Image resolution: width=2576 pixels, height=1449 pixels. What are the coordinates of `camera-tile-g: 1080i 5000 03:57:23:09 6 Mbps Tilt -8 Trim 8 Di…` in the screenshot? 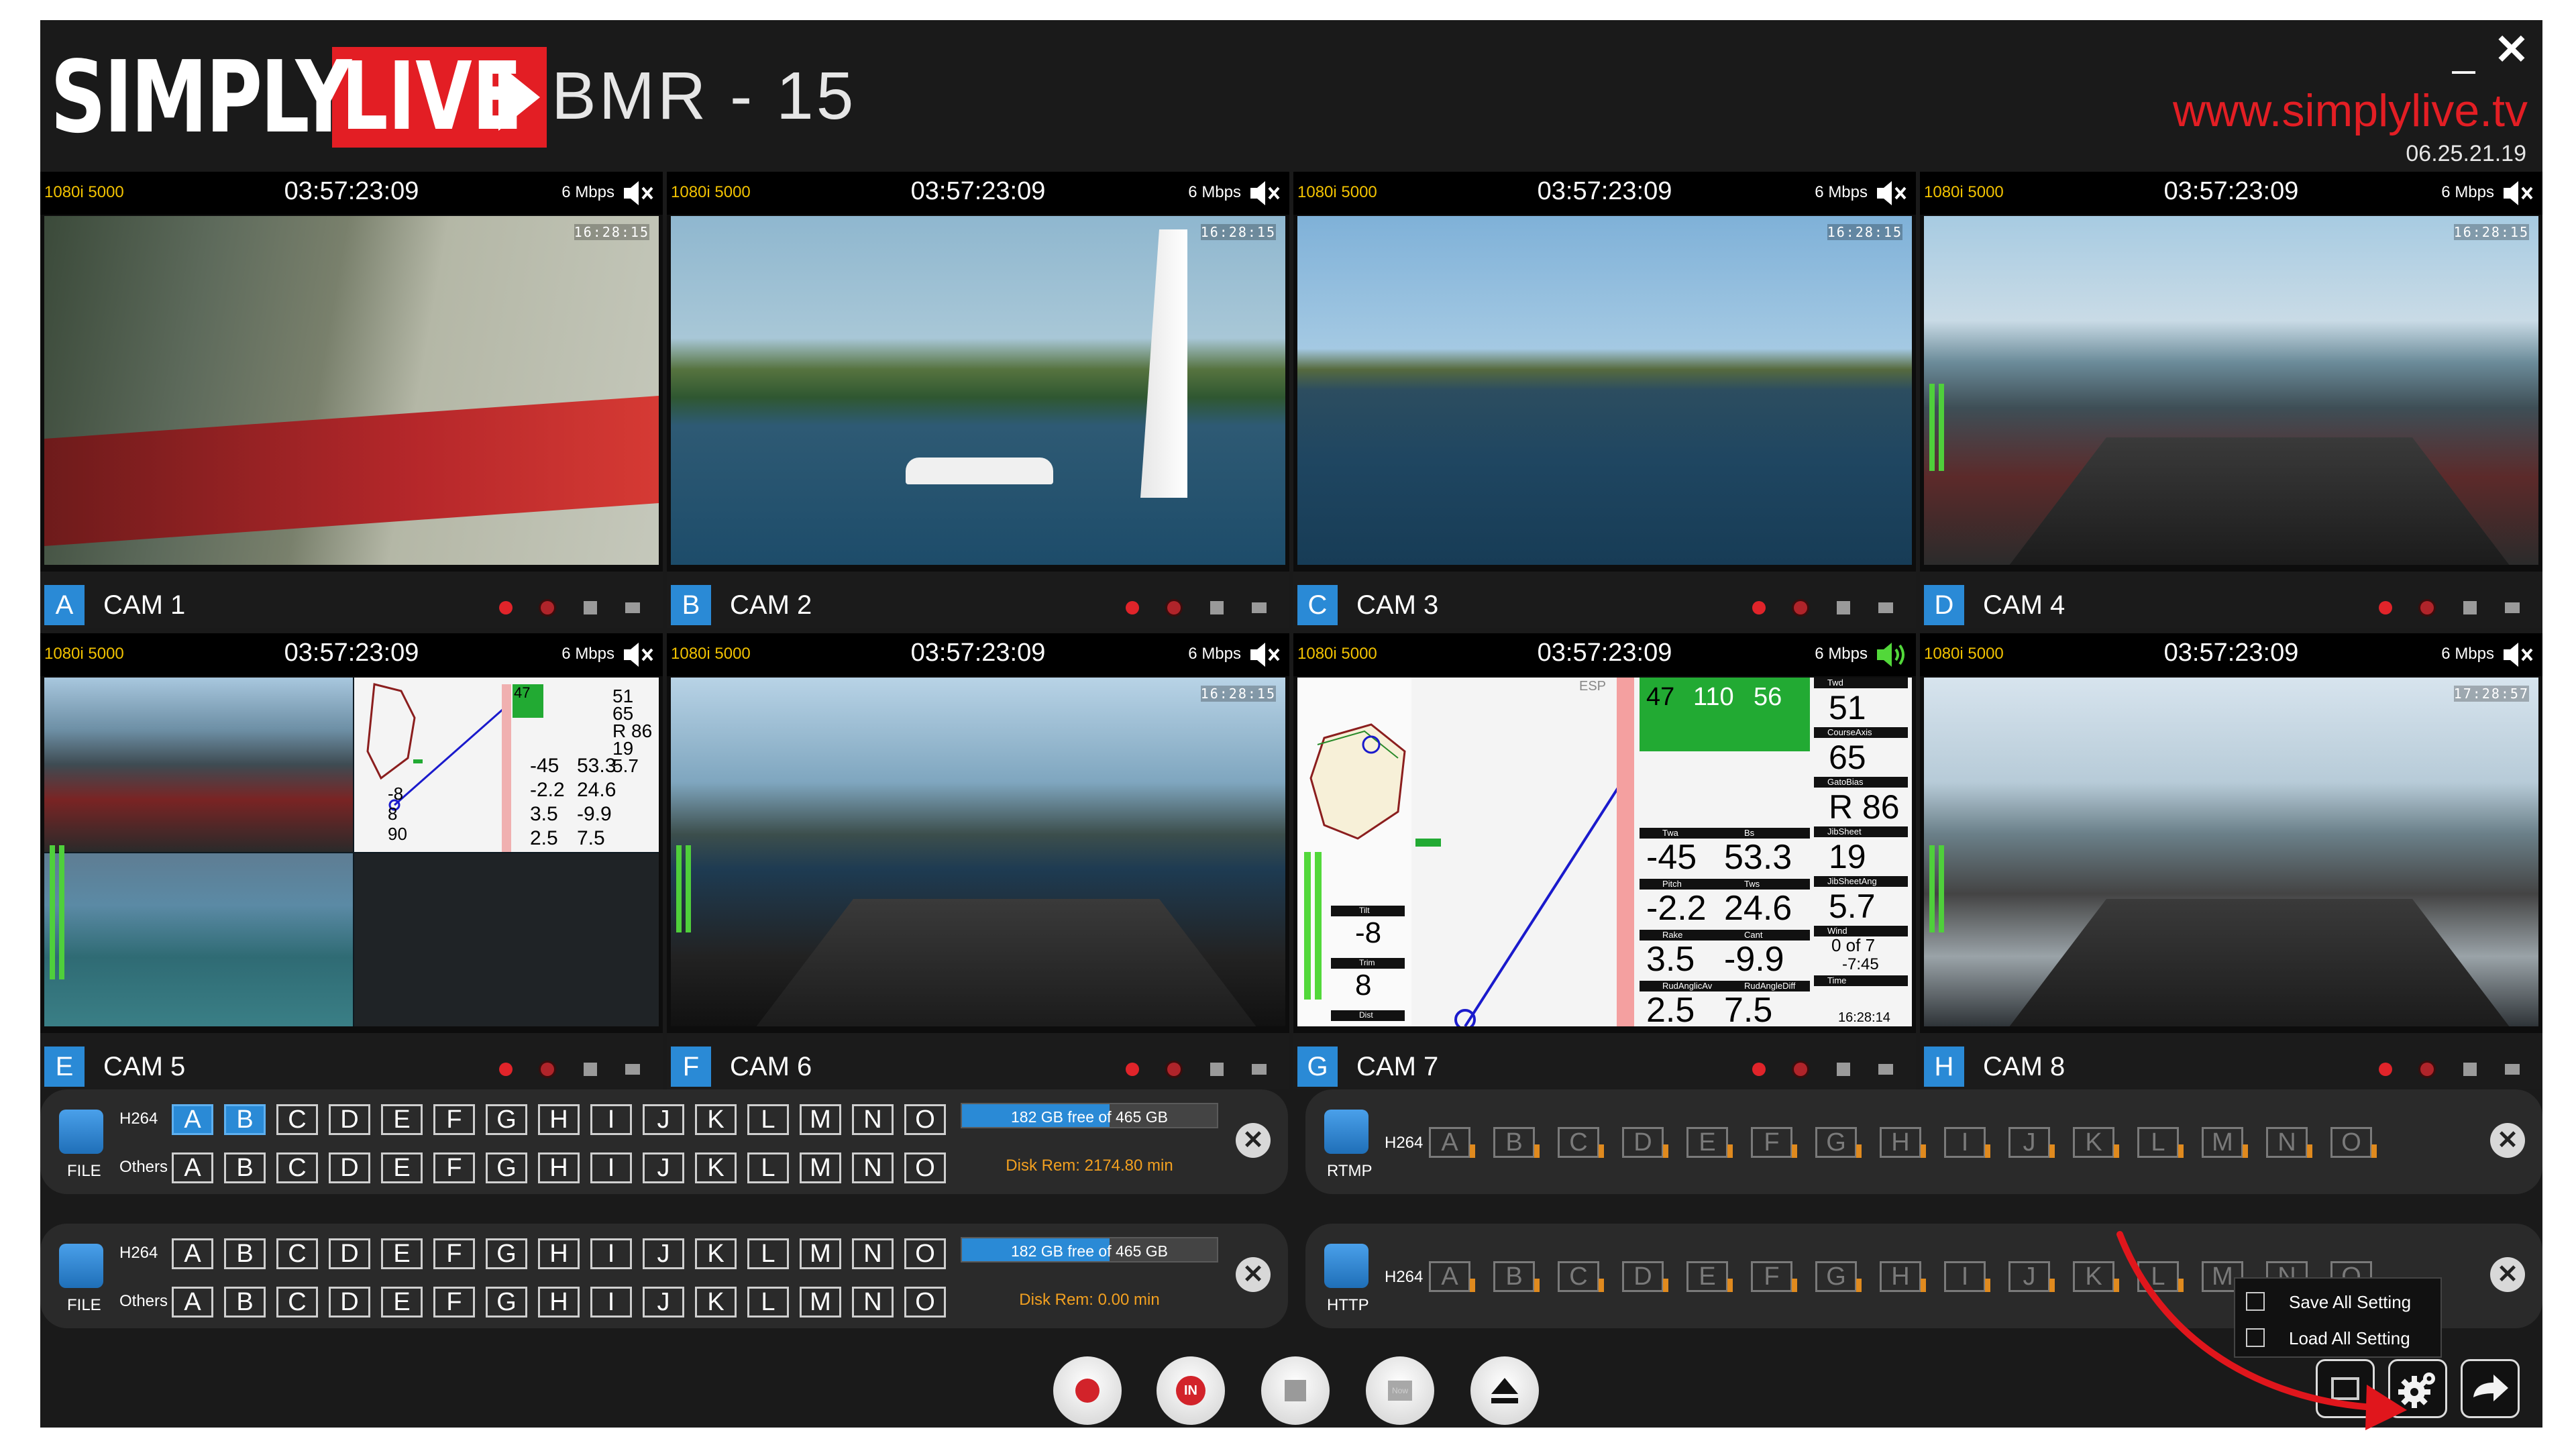 It's located at (1604, 861).